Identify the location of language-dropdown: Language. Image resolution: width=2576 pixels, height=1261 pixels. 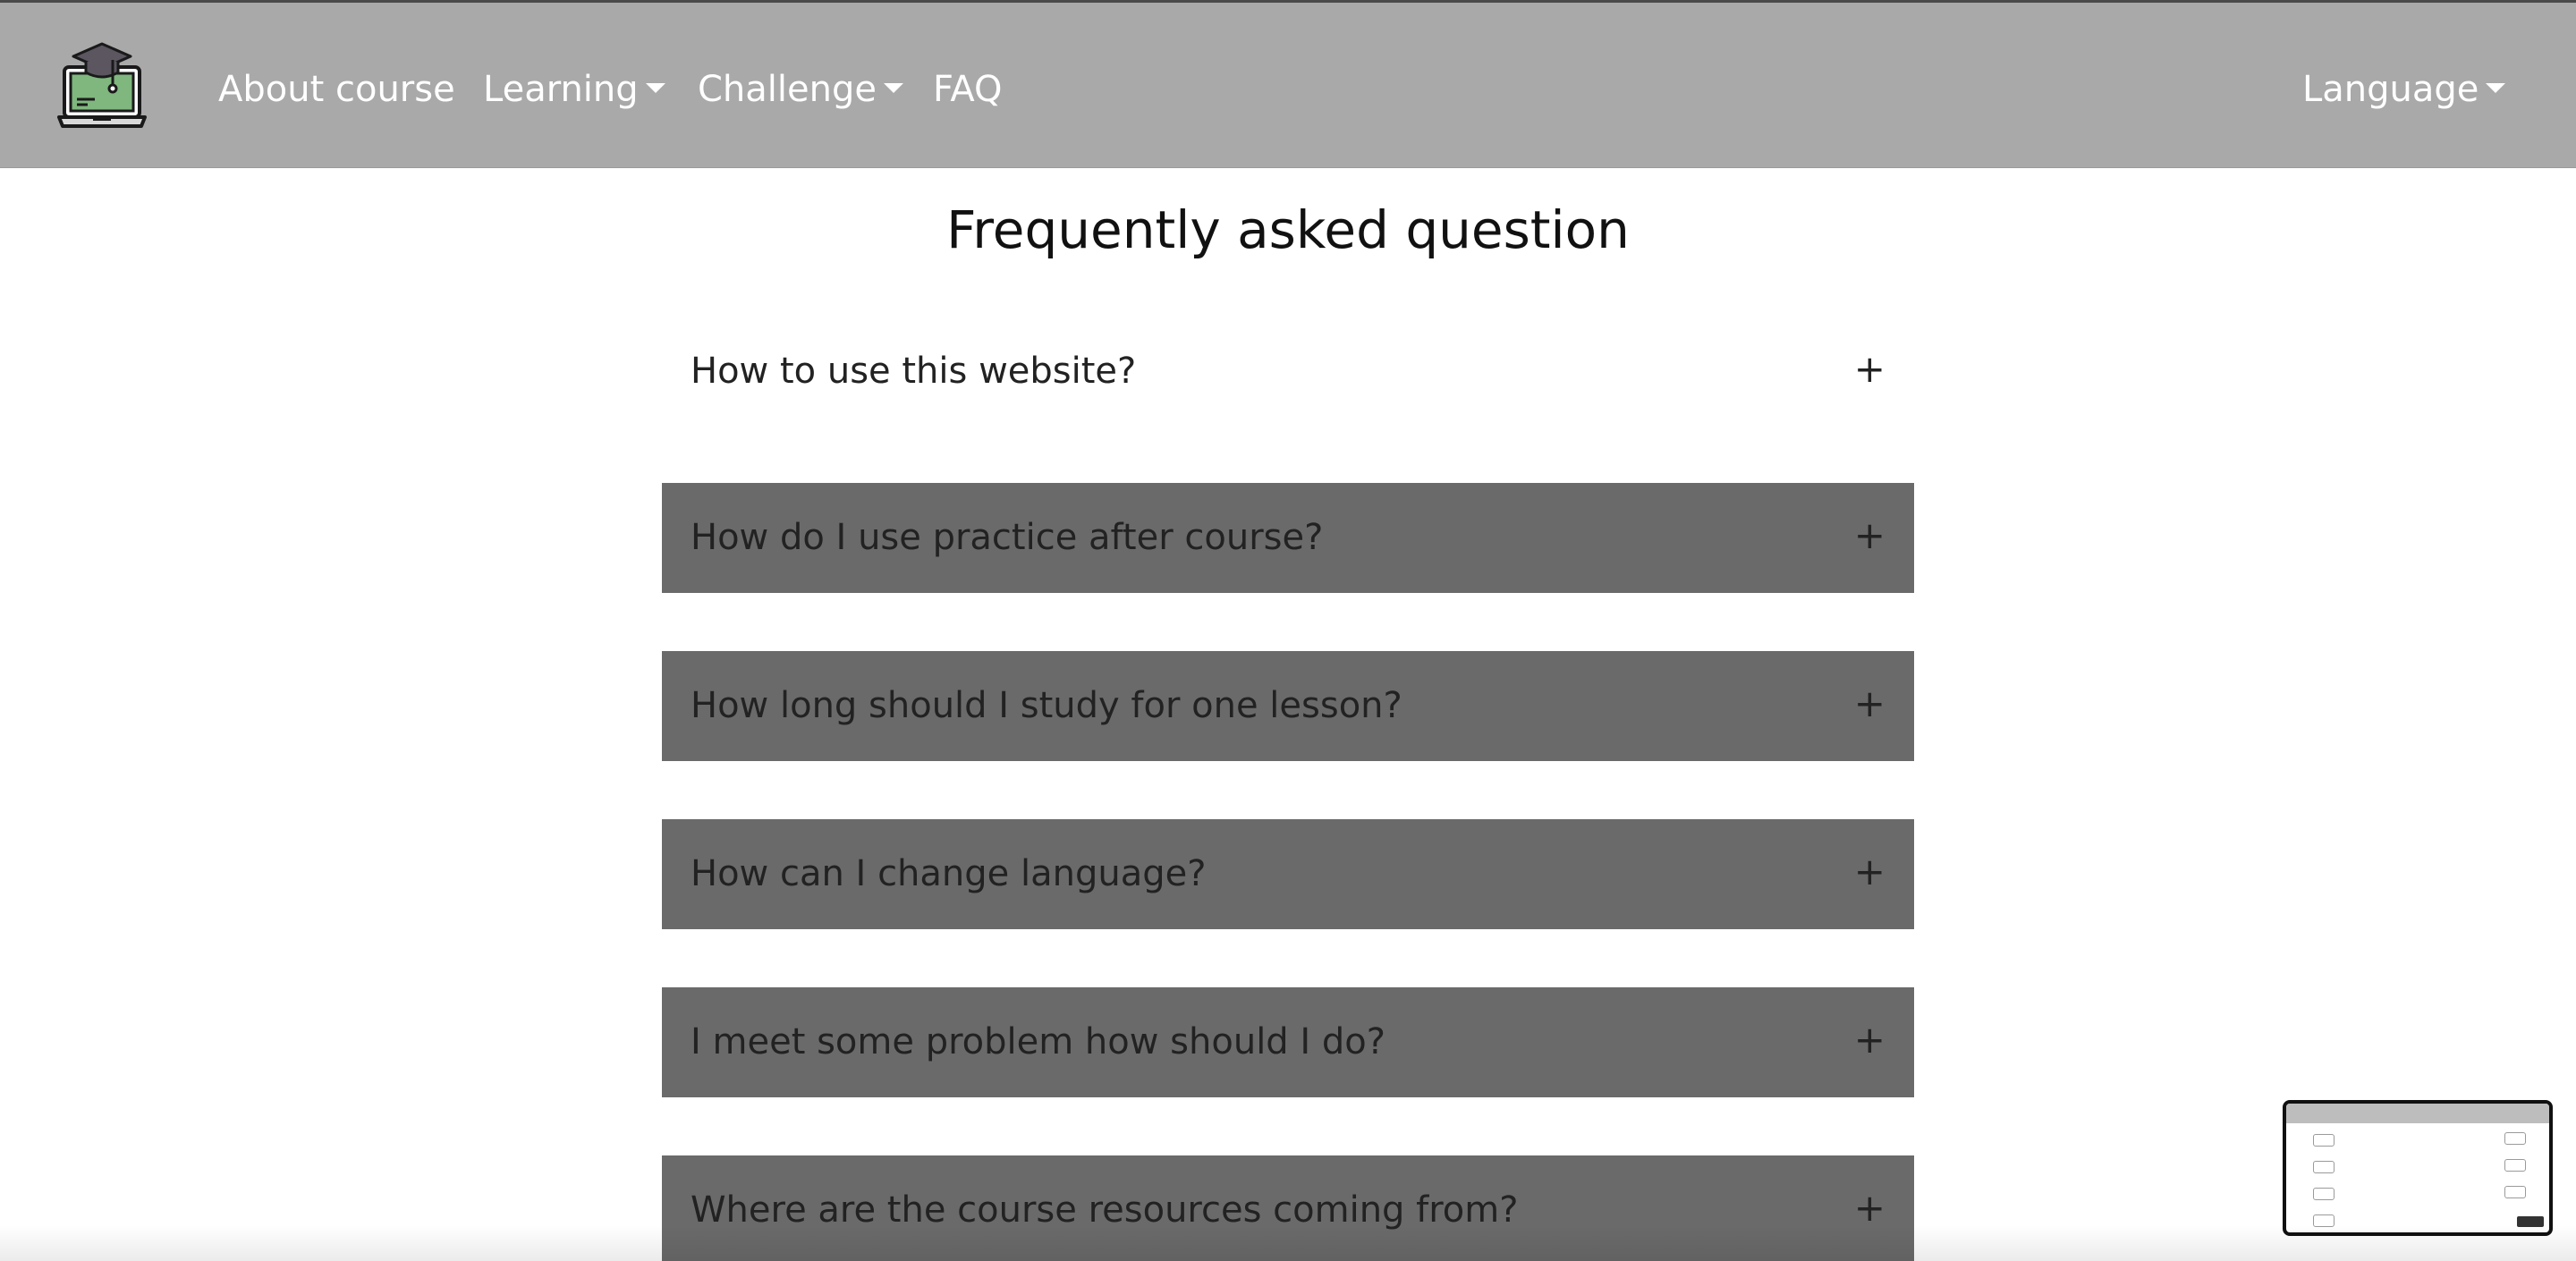
(2404, 89).